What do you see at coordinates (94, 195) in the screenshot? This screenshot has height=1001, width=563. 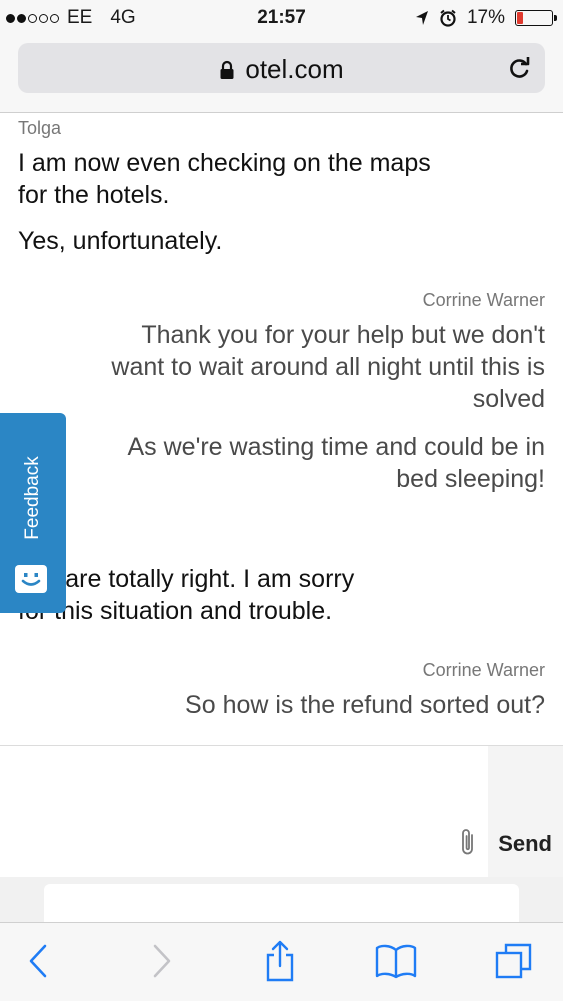 I see `message-line: for the hotels.` at bounding box center [94, 195].